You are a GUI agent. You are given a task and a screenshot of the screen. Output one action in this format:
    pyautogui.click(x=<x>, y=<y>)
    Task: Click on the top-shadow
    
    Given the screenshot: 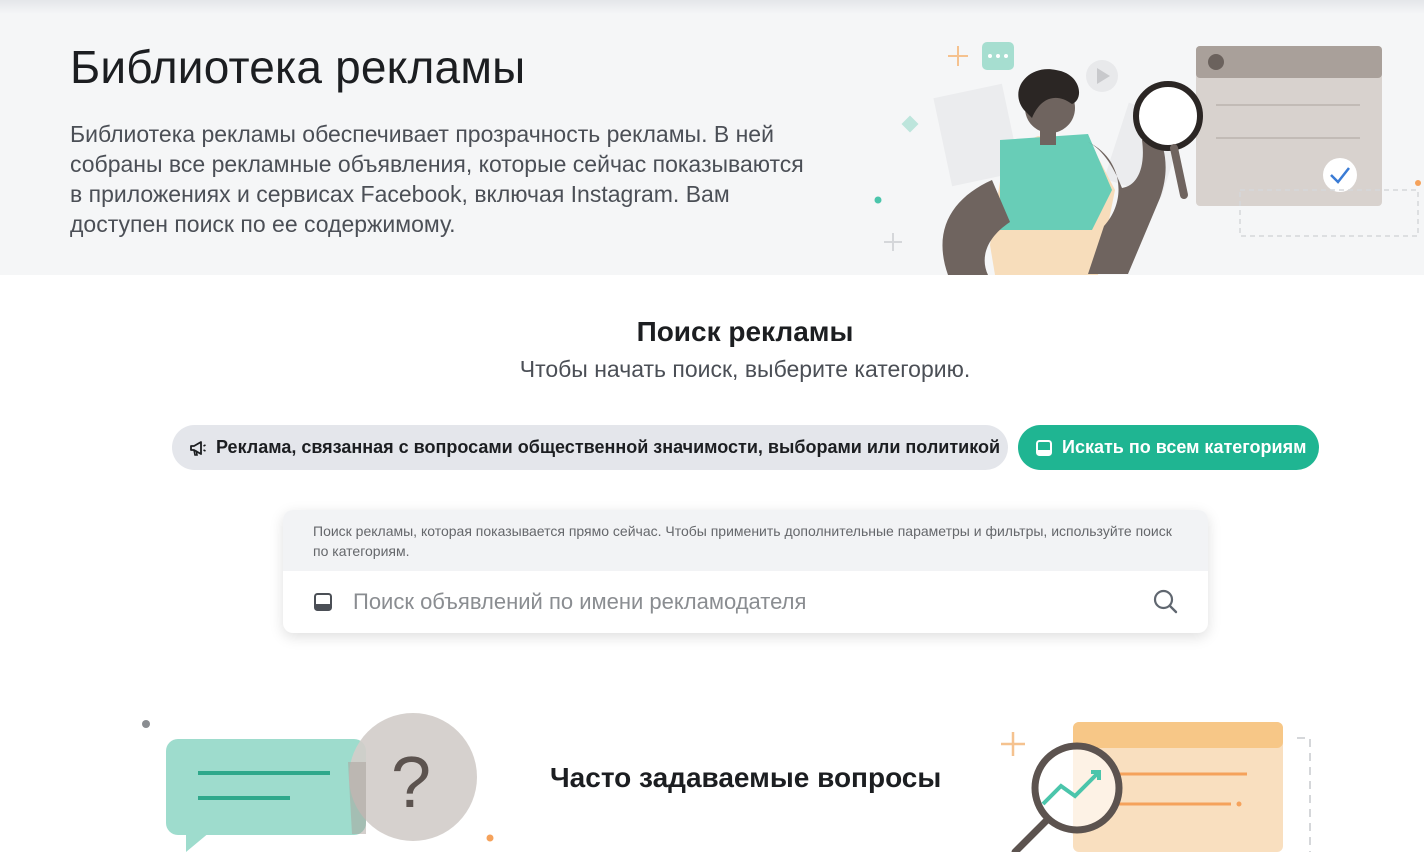 What is the action you would take?
    pyautogui.click(x=712, y=7)
    